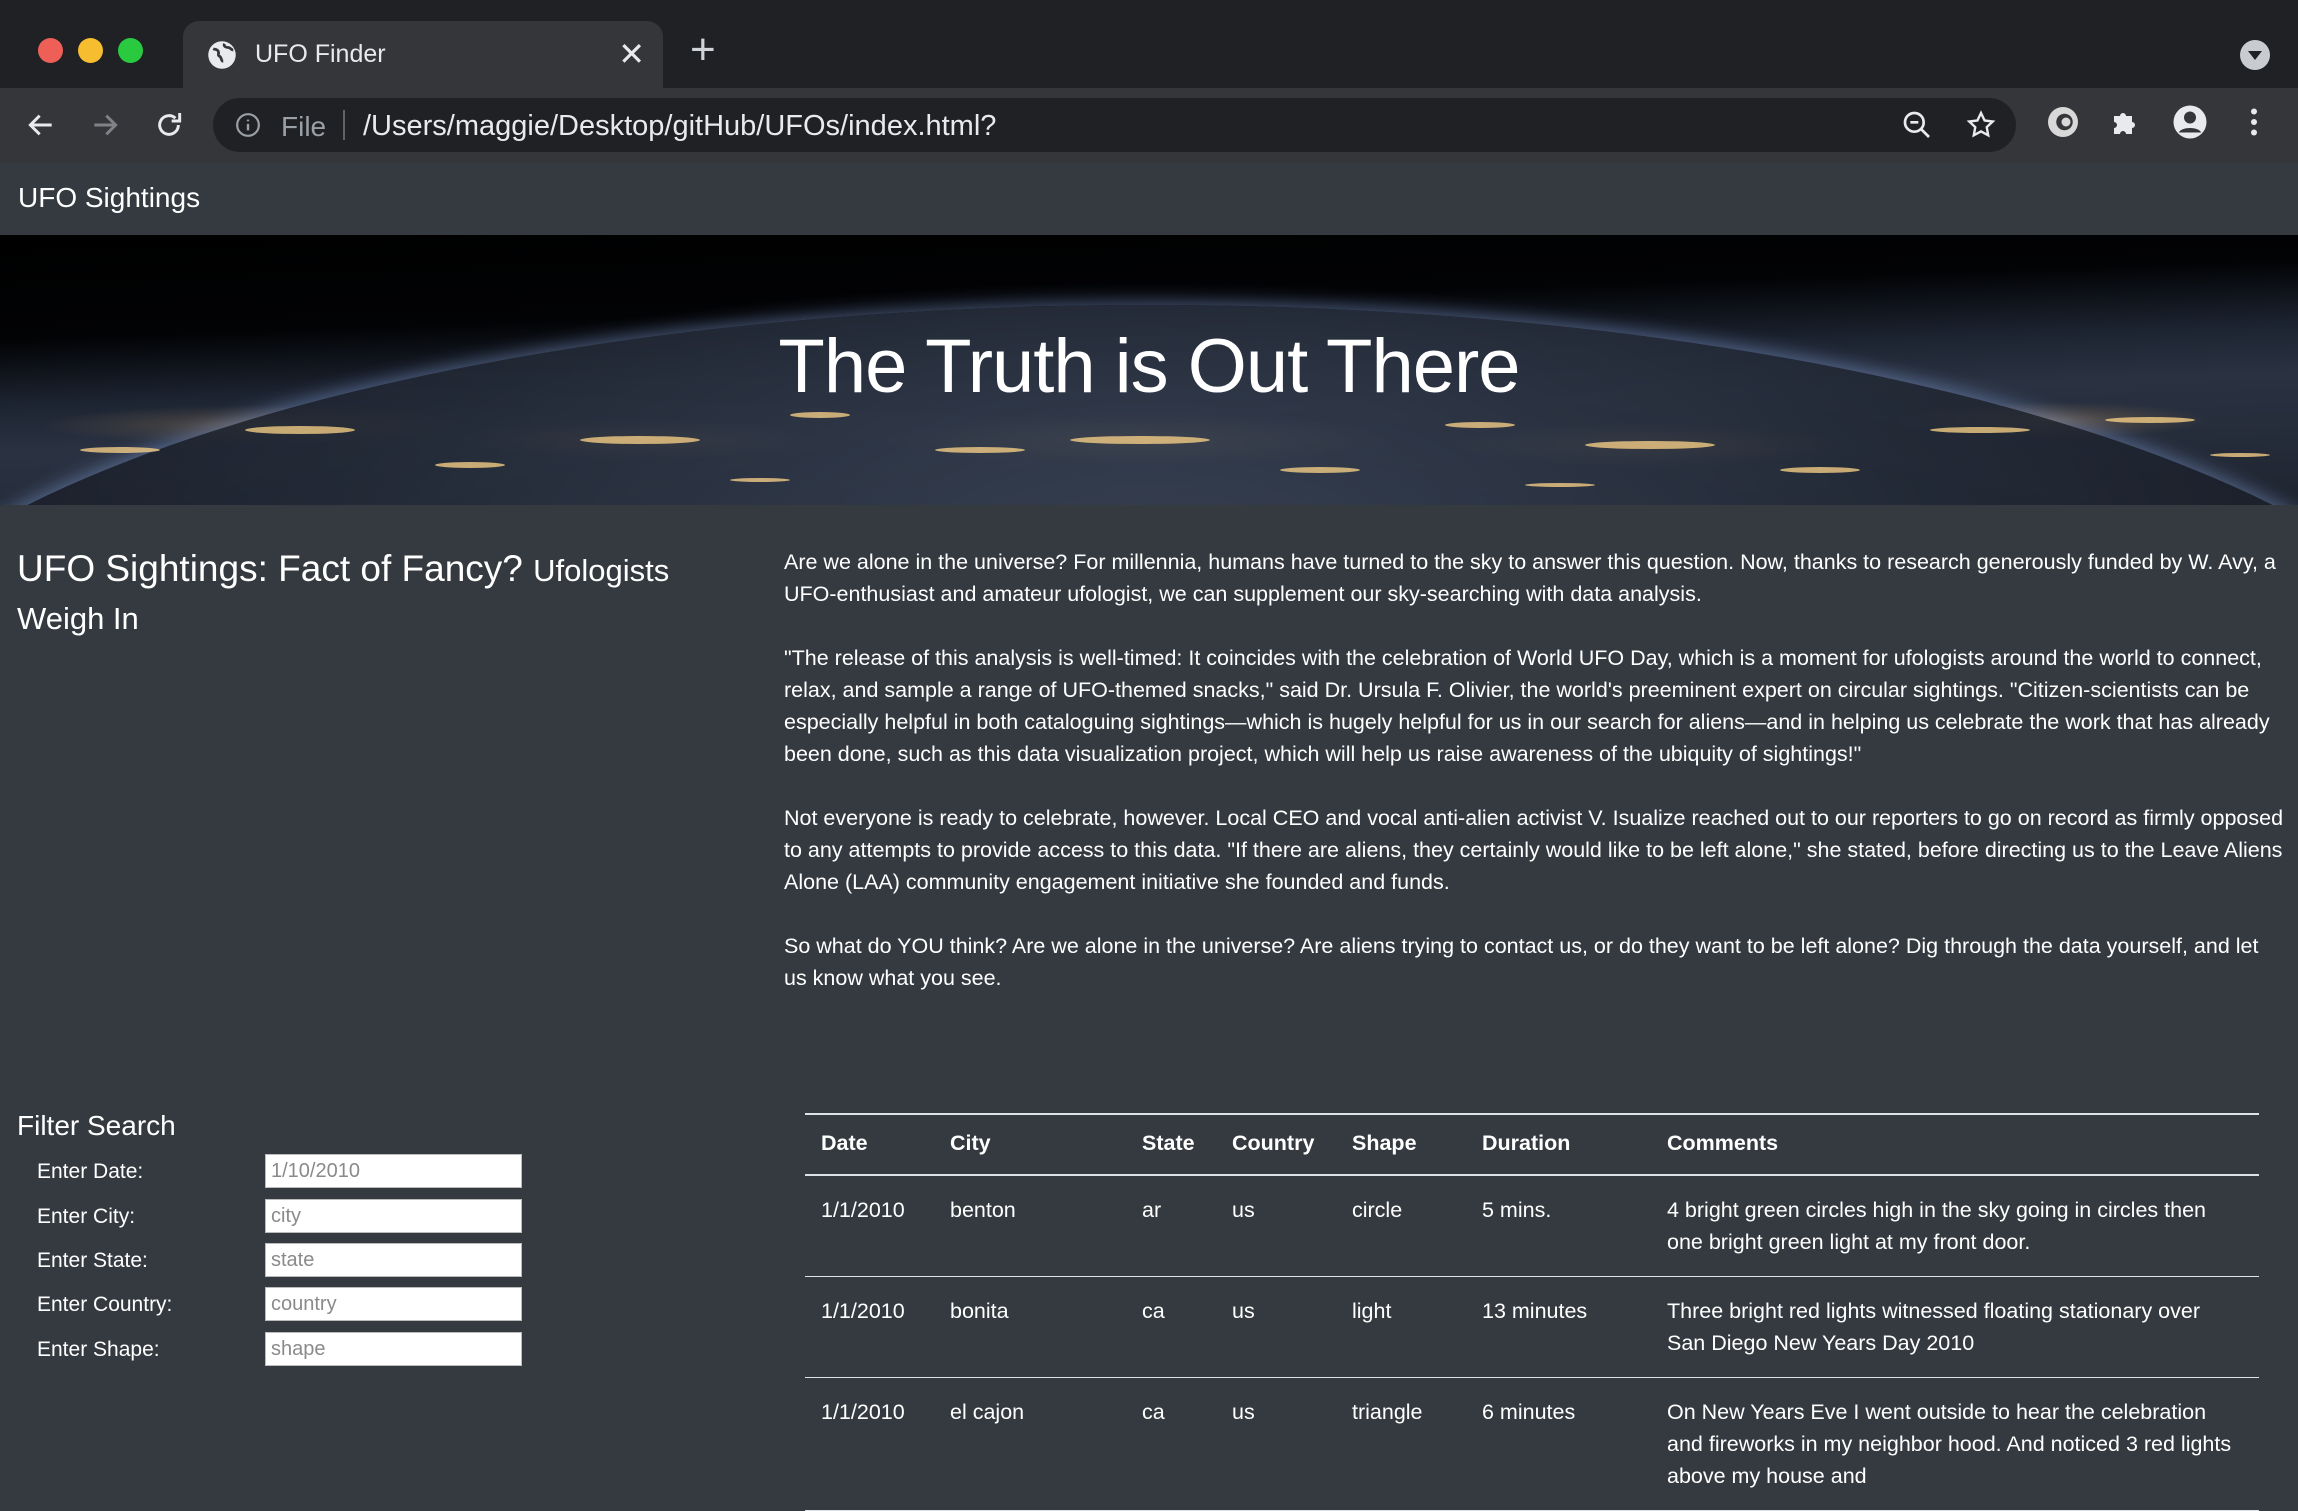 This screenshot has height=1511, width=2298. Describe the element at coordinates (109, 198) in the screenshot. I see `navbar-brand-link: UFO Sightings` at that location.